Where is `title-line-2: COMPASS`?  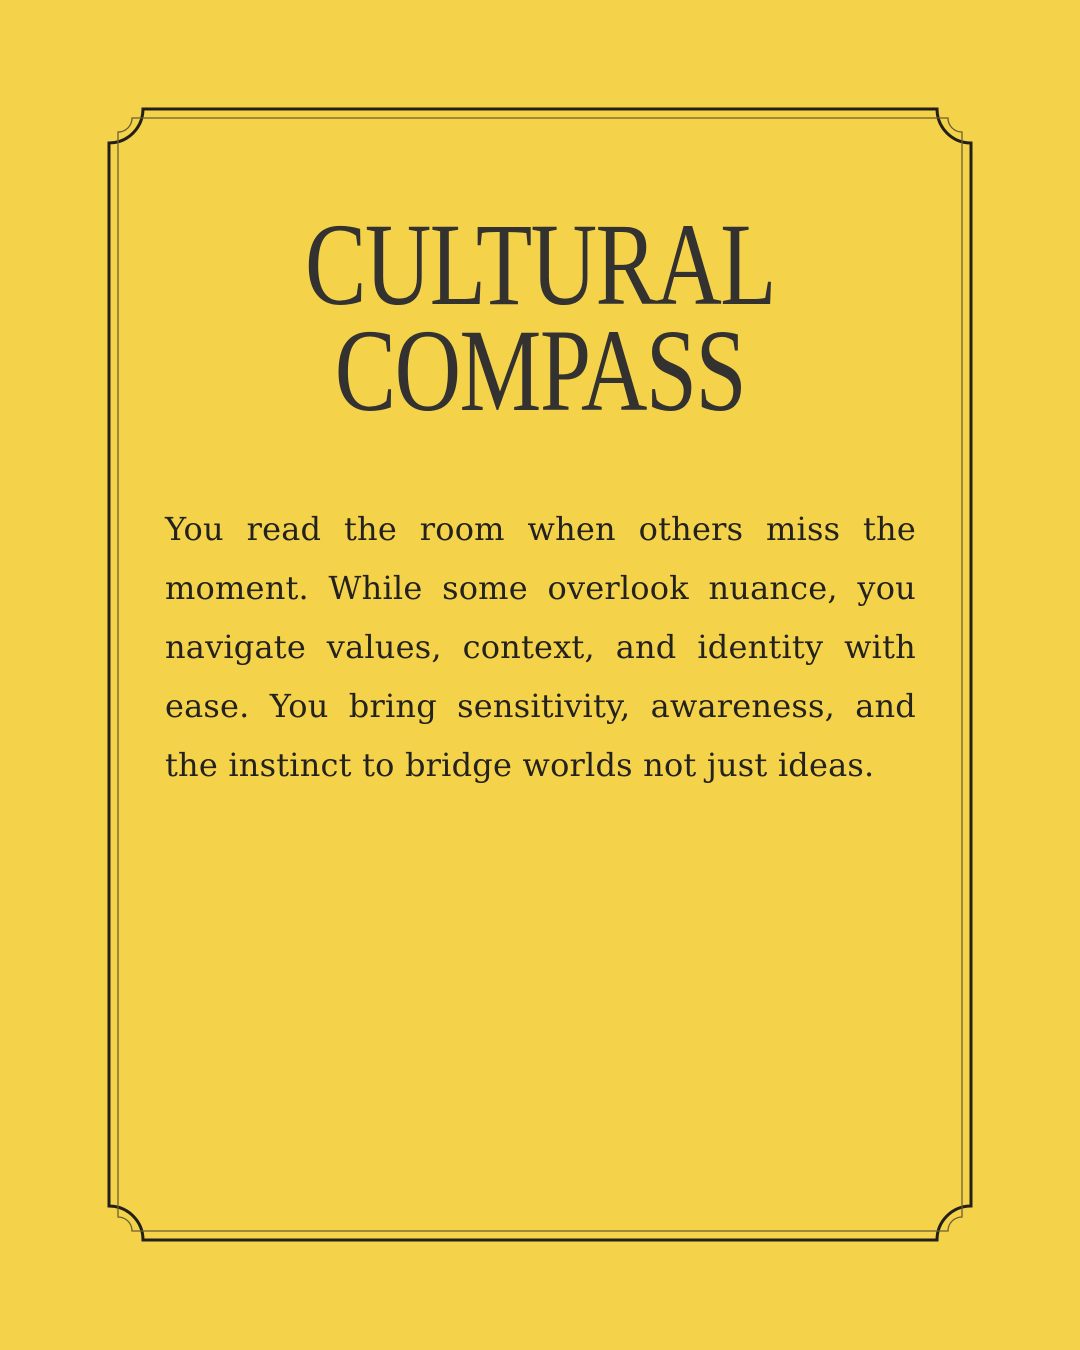
title-line-2: COMPASS is located at coordinates (540, 370).